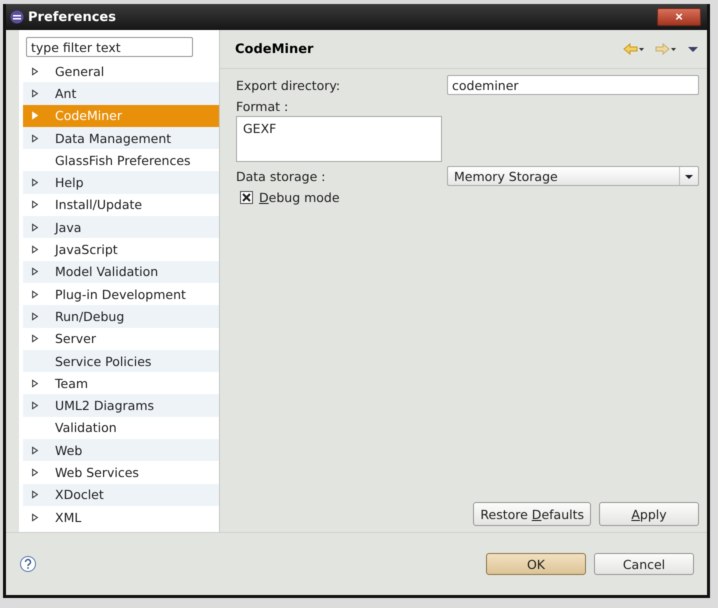 This screenshot has height=608, width=718. I want to click on back-arrow-icon, so click(634, 49).